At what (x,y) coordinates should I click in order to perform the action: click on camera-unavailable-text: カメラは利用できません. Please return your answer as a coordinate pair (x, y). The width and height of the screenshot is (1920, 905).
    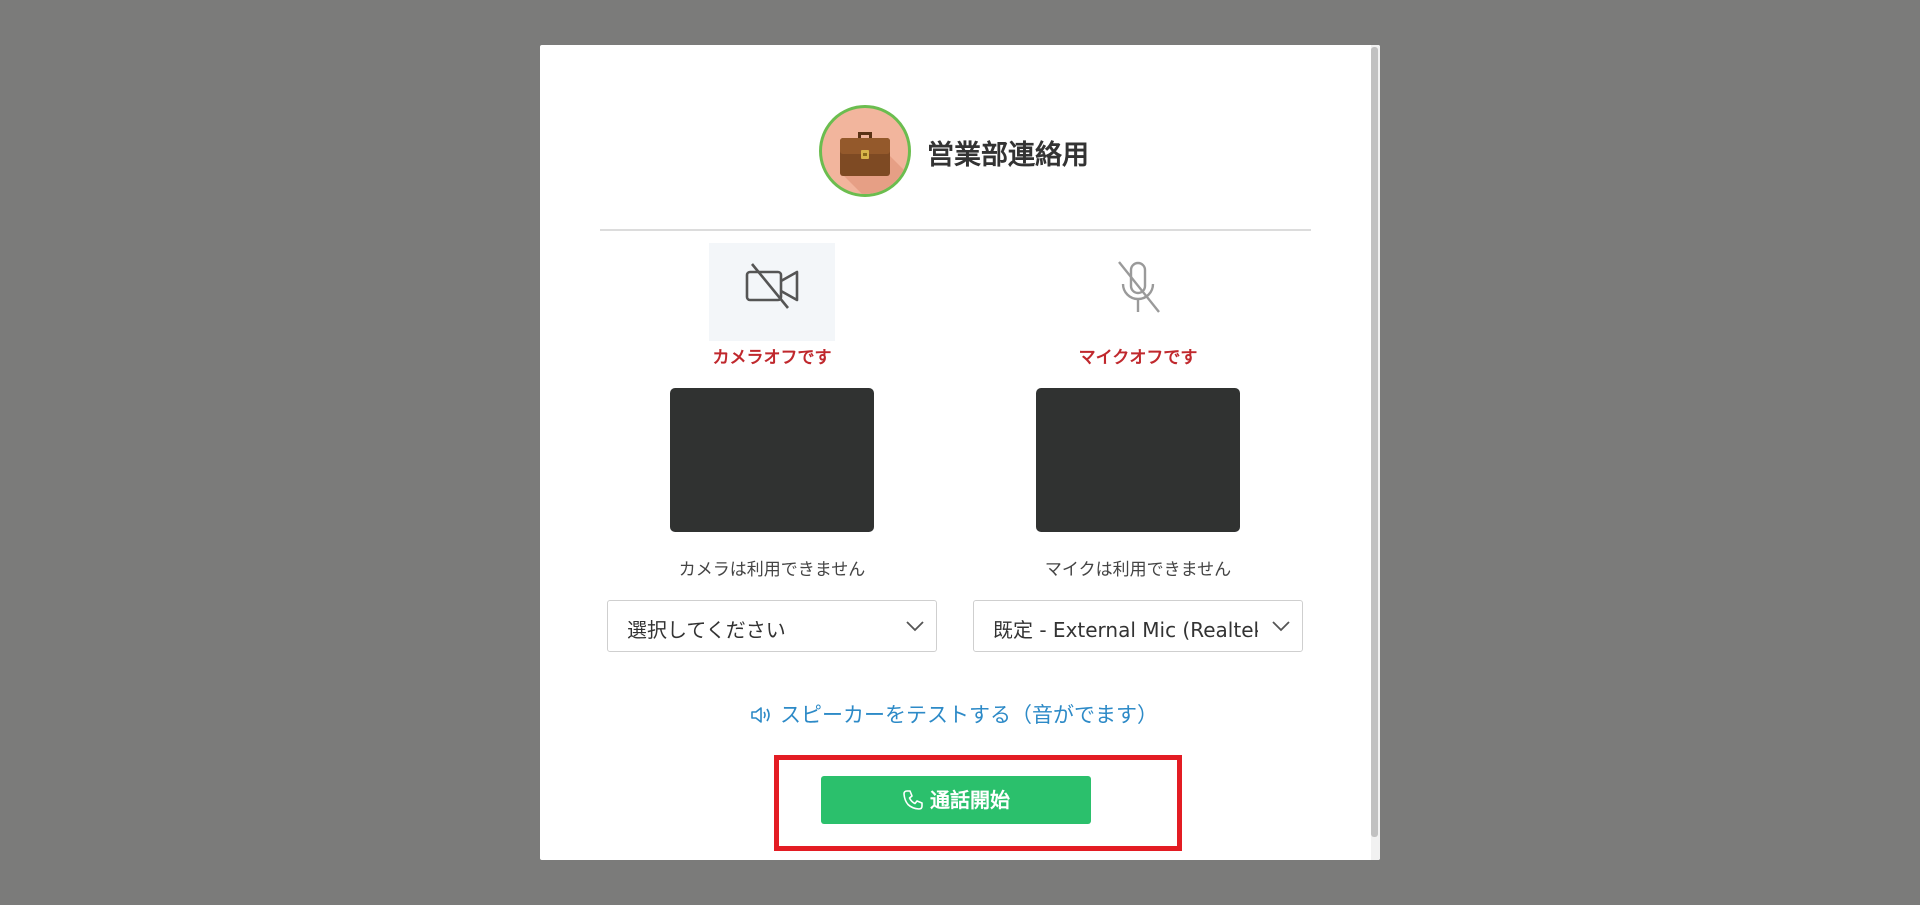
    Looking at the image, I should click on (772, 570).